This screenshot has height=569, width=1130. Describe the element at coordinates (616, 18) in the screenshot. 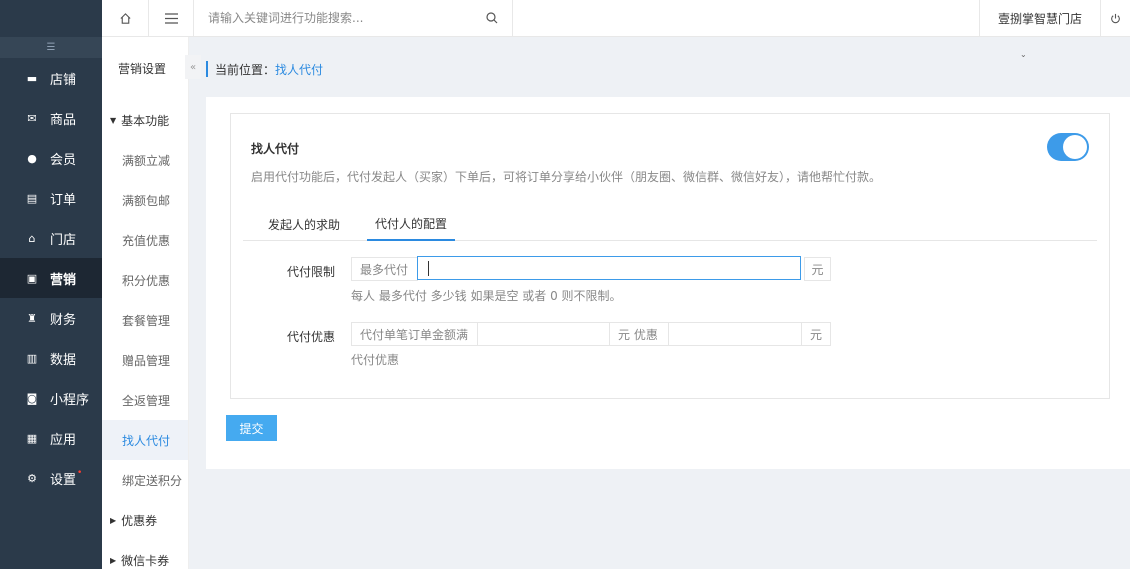

I see `top-bar: 壹捌掌智慧门店` at that location.